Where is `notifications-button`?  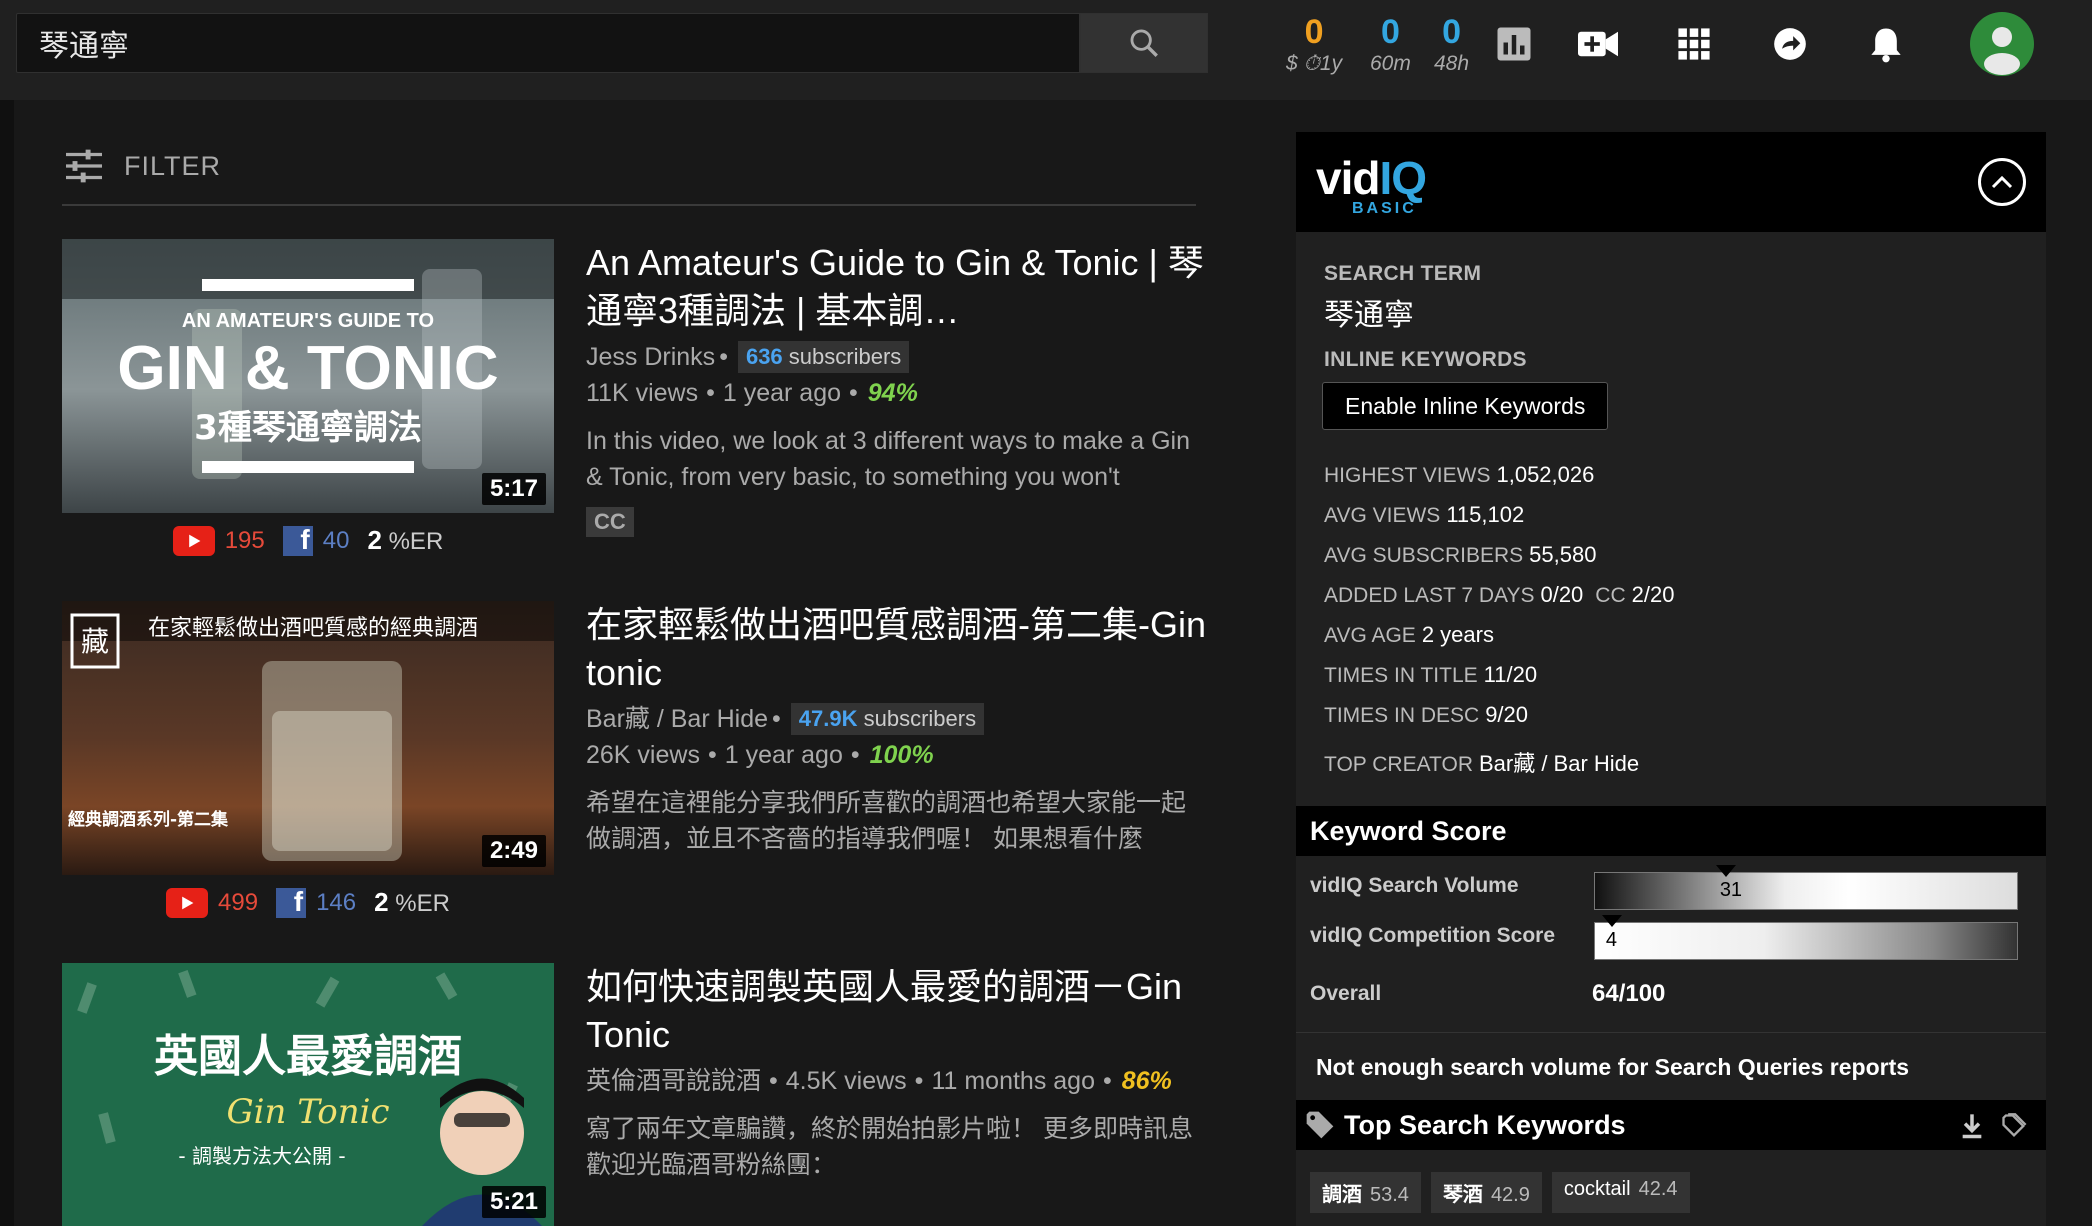 notifications-button is located at coordinates (1886, 44).